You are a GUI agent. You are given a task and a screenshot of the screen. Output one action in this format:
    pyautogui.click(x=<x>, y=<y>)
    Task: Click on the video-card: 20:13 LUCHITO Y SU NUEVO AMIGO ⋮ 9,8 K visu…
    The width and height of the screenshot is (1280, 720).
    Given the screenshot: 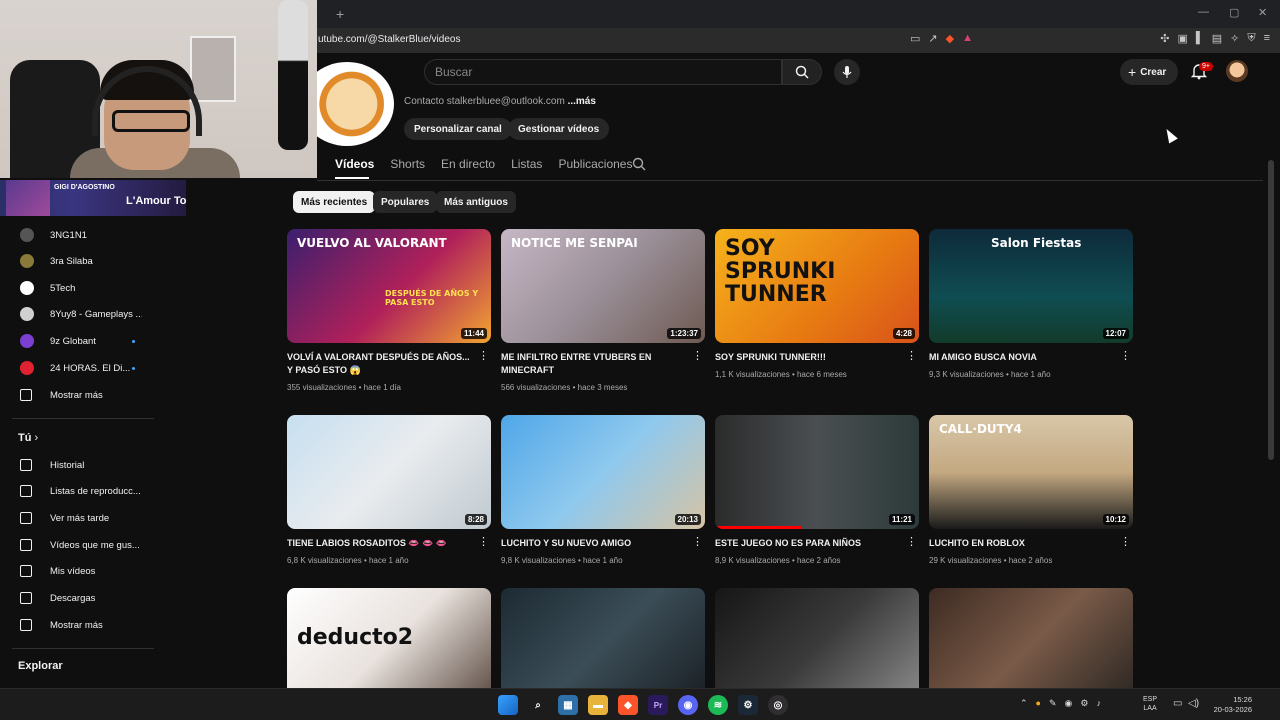 What is the action you would take?
    pyautogui.click(x=603, y=490)
    